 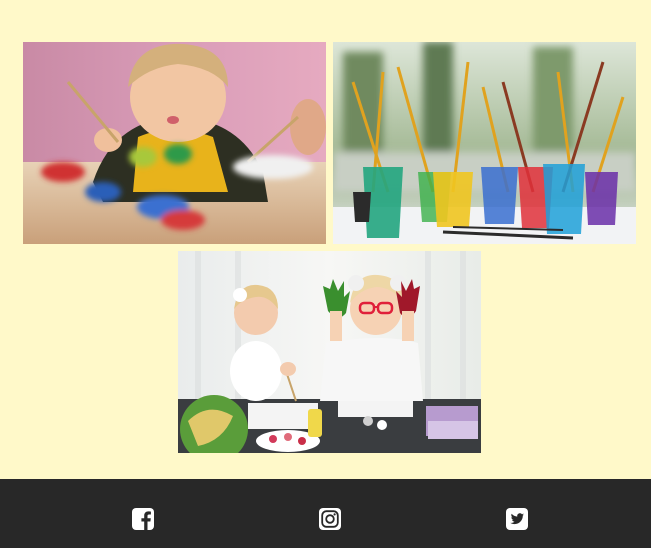 I want to click on twitter-link, so click(x=517, y=519).